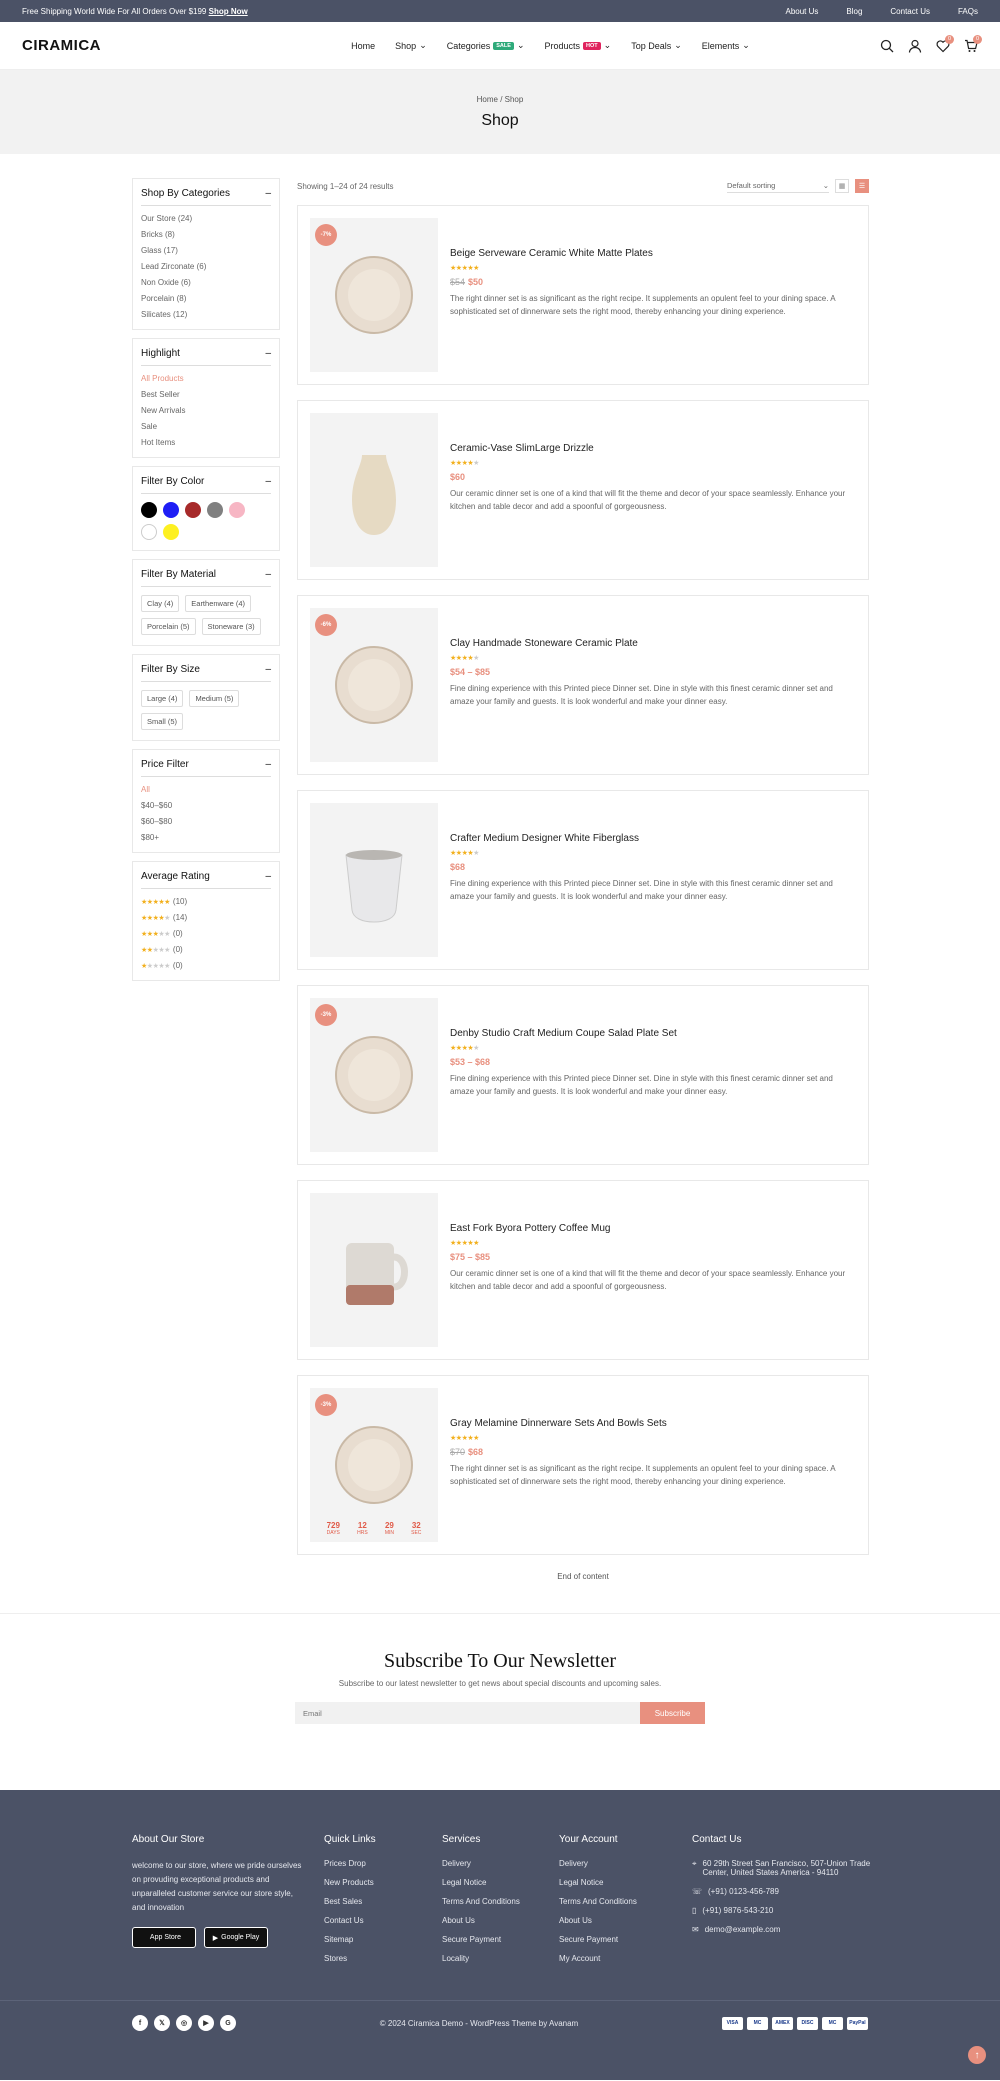 This screenshot has width=1000, height=2081. I want to click on footer-link: About Us, so click(500, 1920).